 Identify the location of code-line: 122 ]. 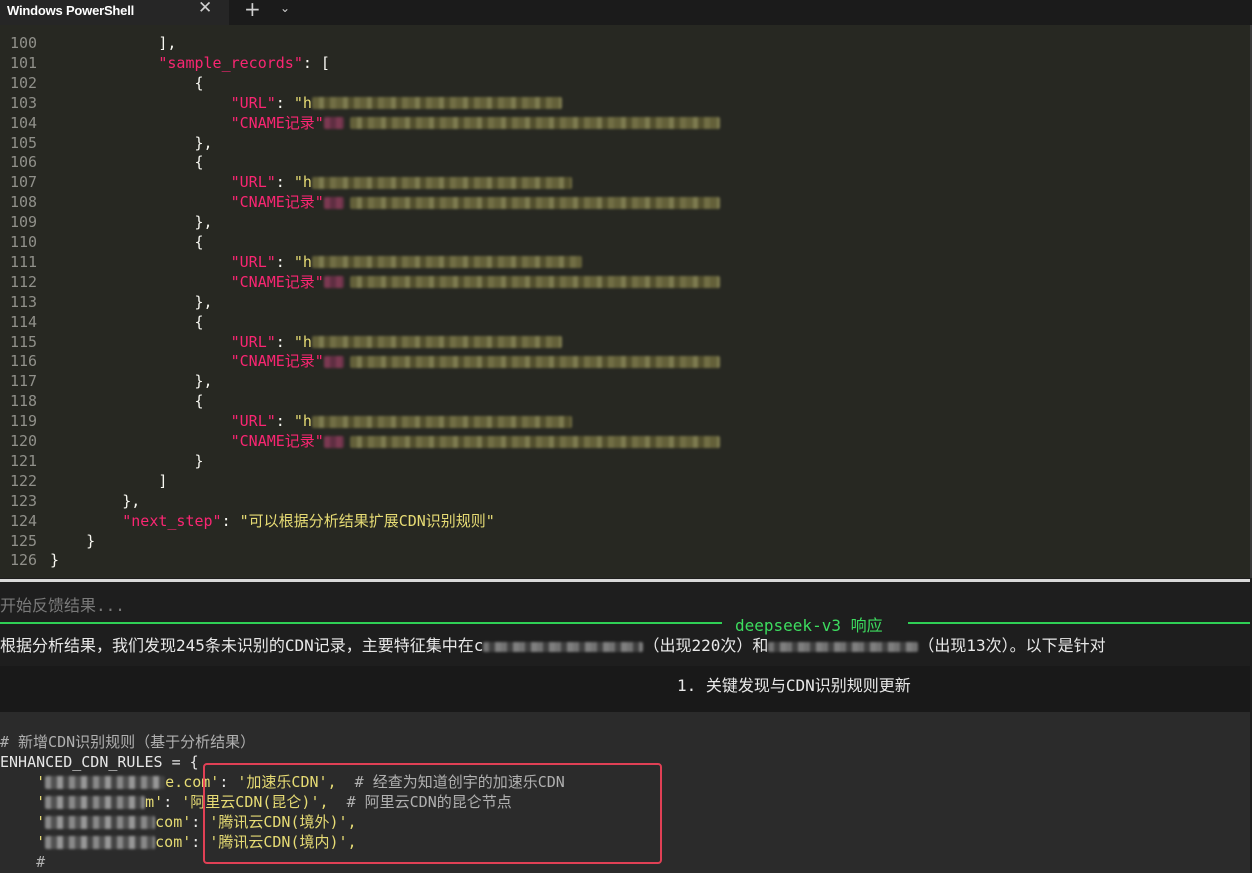
(625, 481).